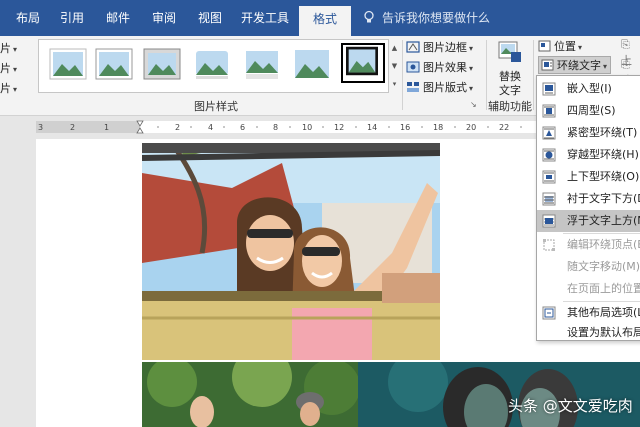  I want to click on tab-format: 格式, so click(325, 21).